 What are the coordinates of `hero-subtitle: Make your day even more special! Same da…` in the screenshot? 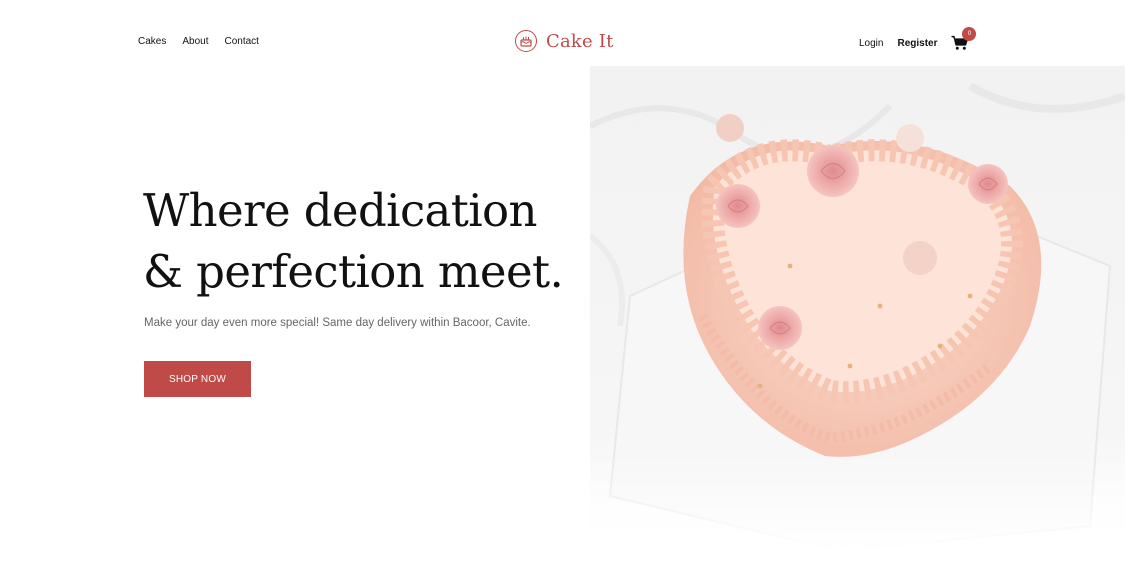 It's located at (337, 323).